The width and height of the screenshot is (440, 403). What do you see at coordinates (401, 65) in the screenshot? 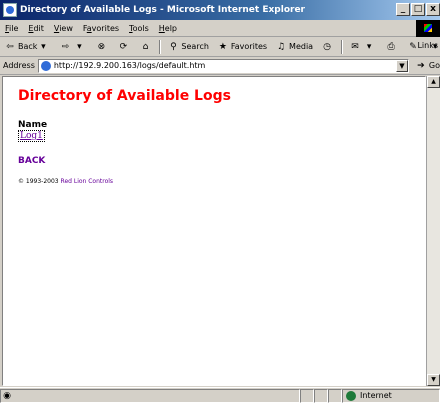
I see `address-dropdown-icon: ▼` at bounding box center [401, 65].